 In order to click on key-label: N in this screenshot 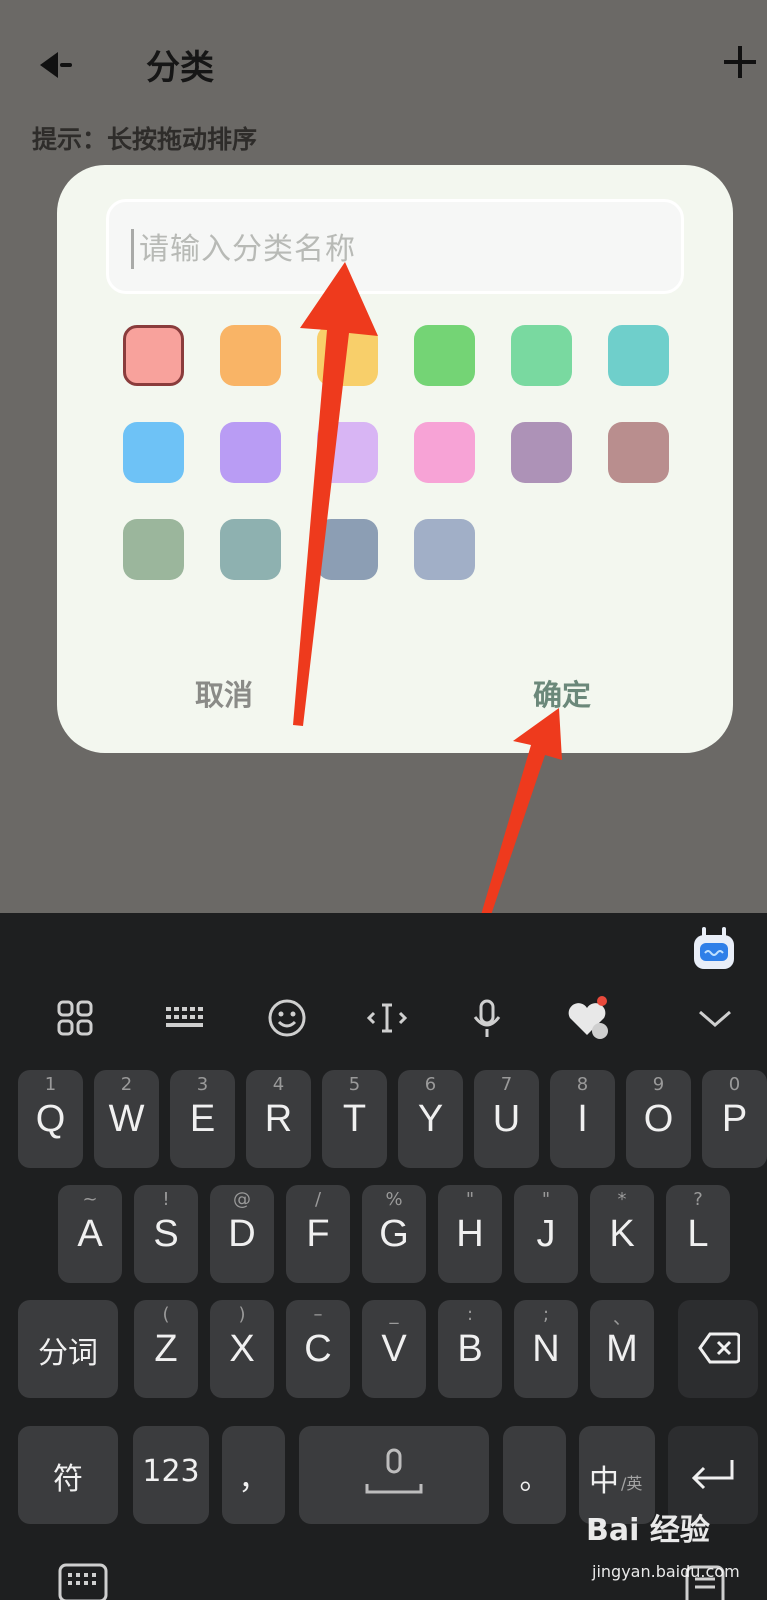, I will do `click(546, 1349)`.